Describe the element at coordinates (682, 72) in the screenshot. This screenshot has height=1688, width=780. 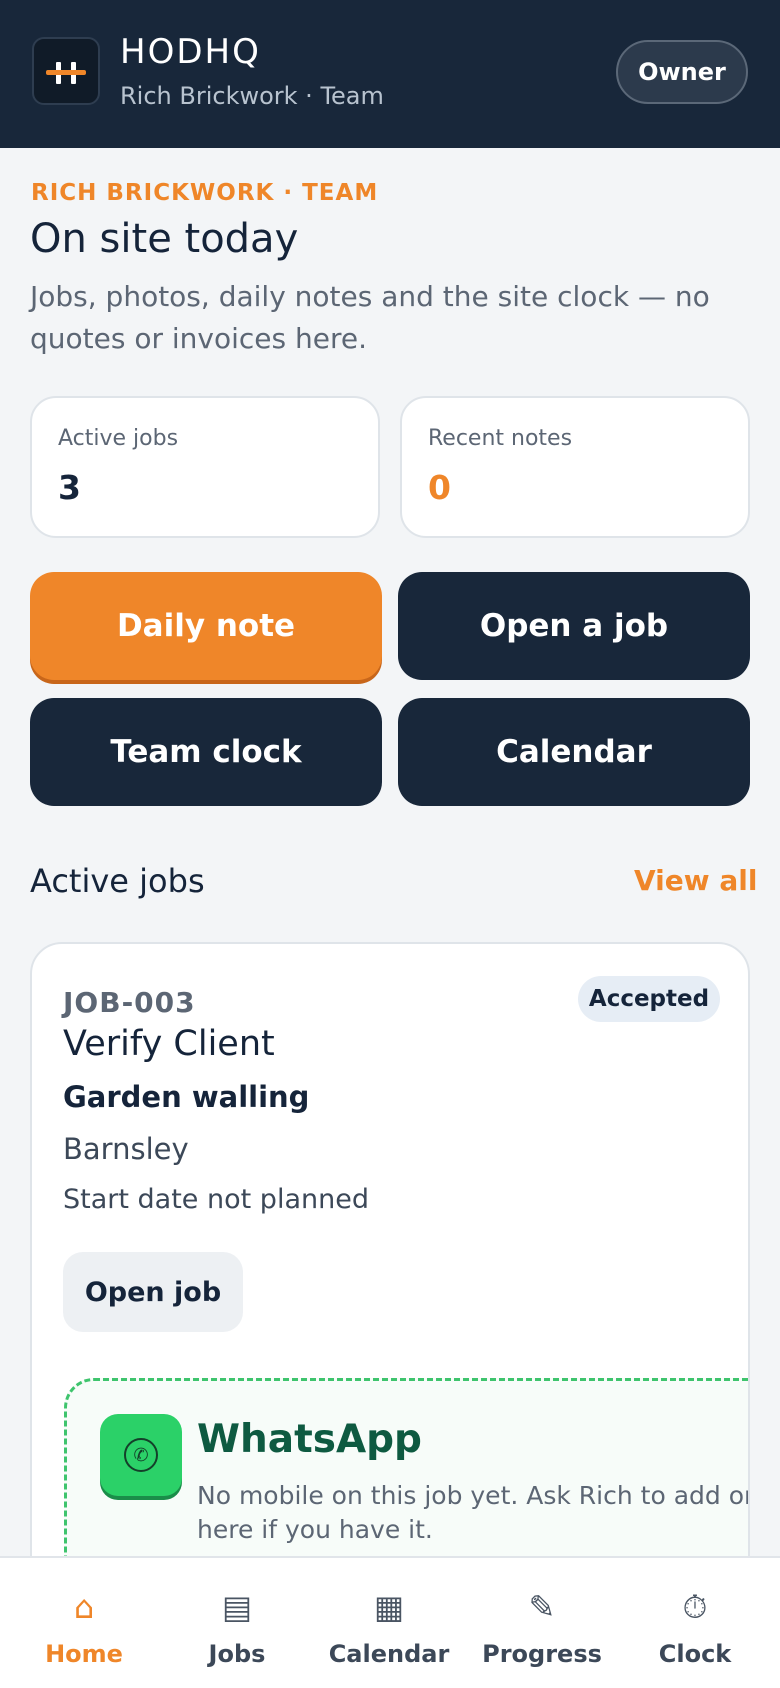
I see `owner-role-button: Owner` at that location.